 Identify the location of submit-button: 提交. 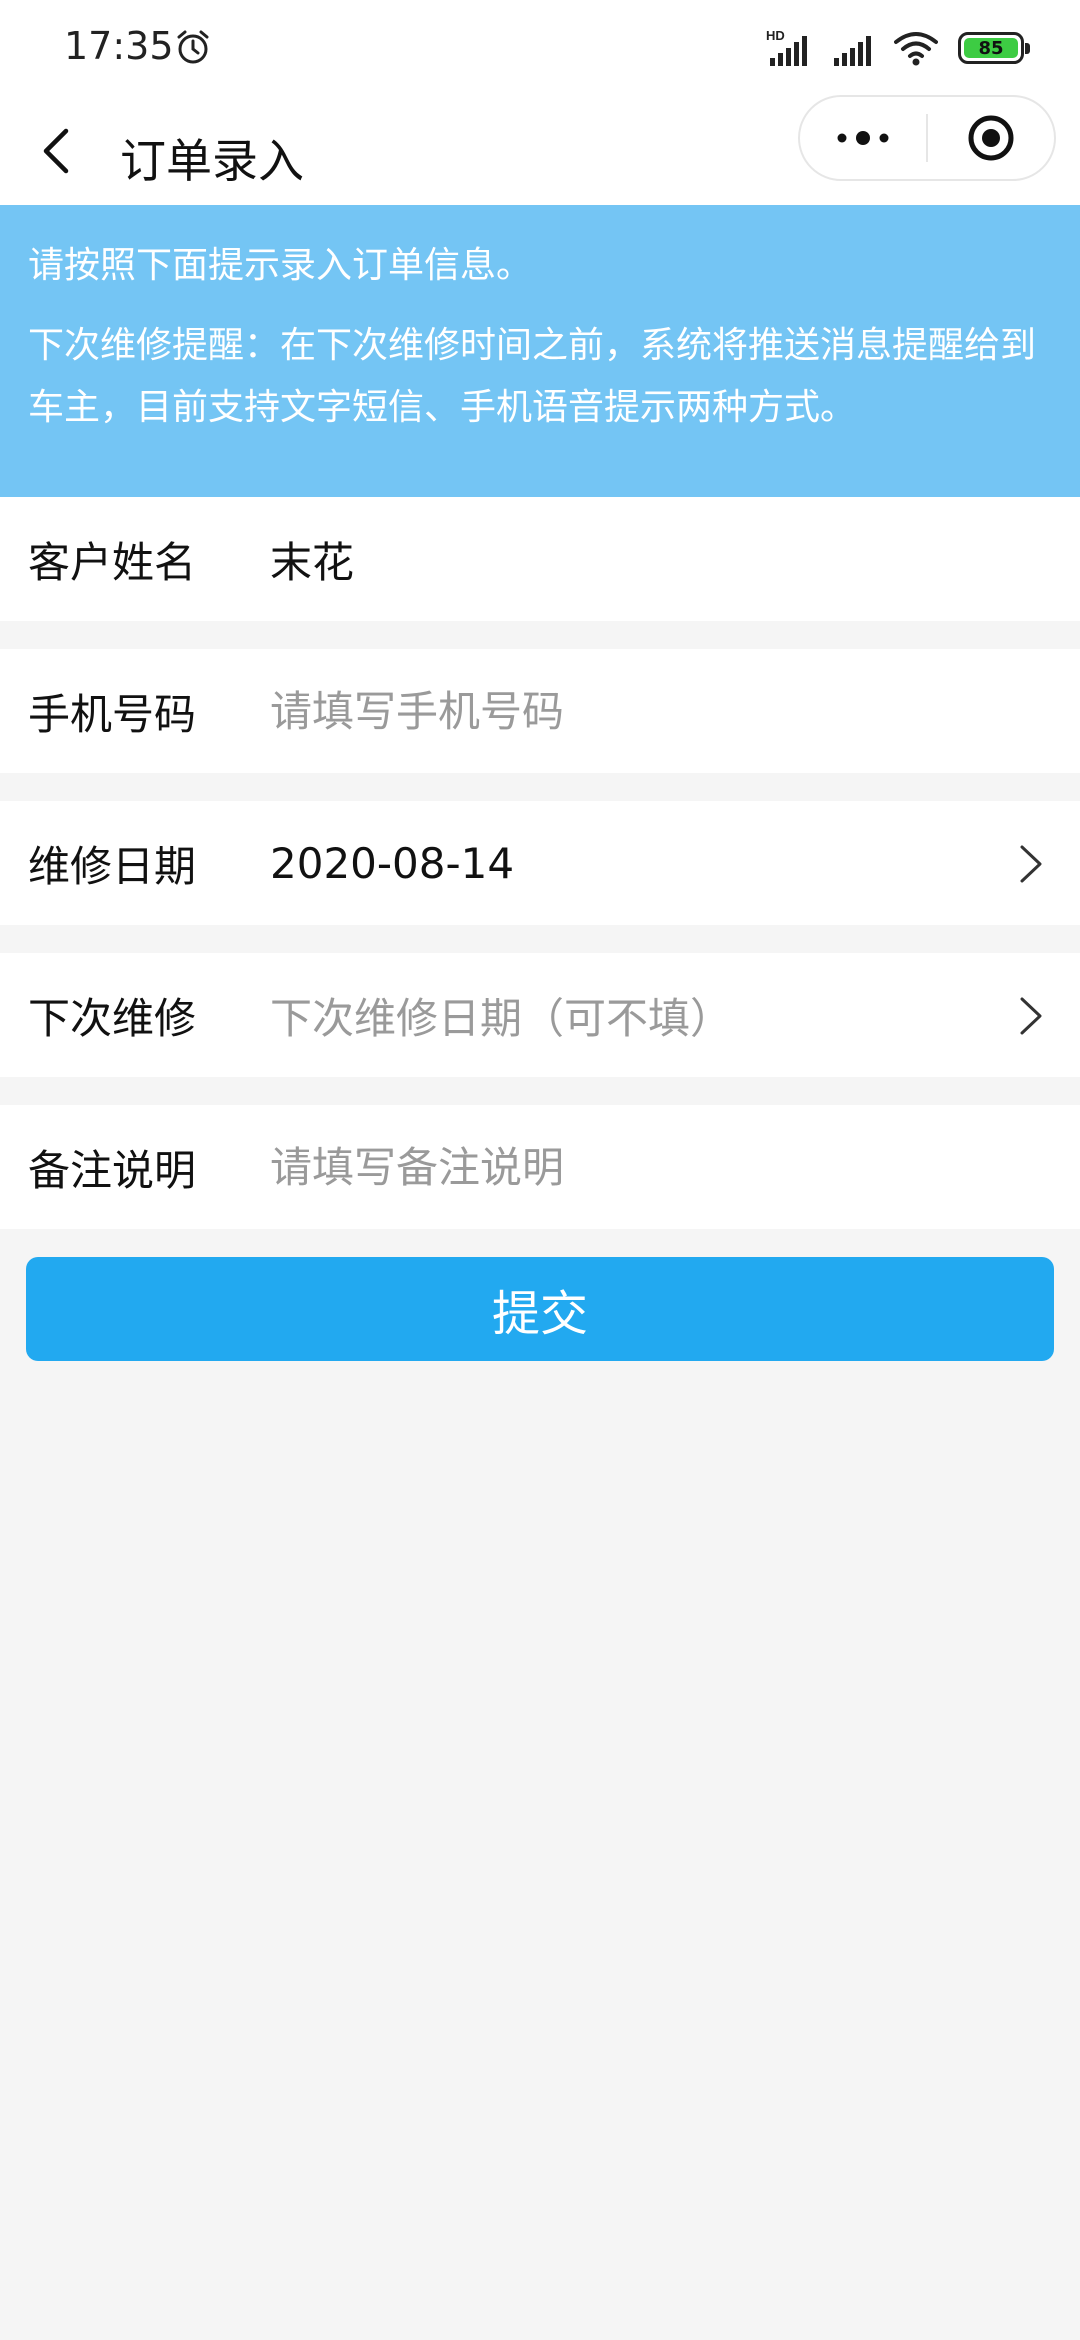
(540, 1309).